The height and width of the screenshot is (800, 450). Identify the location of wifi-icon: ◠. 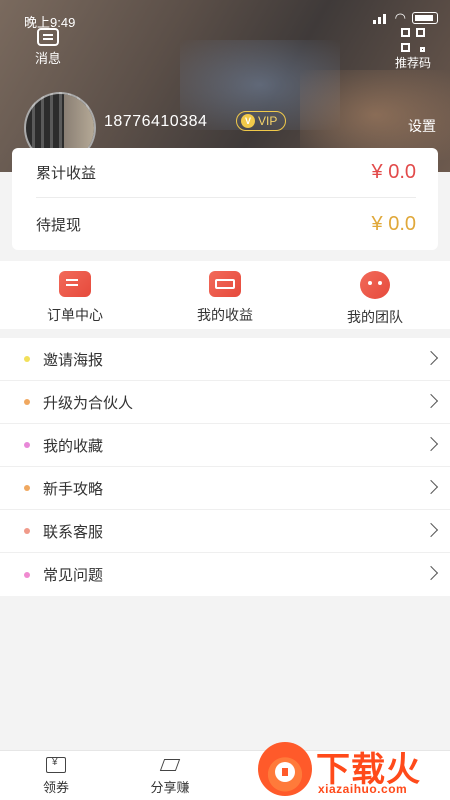
(400, 17).